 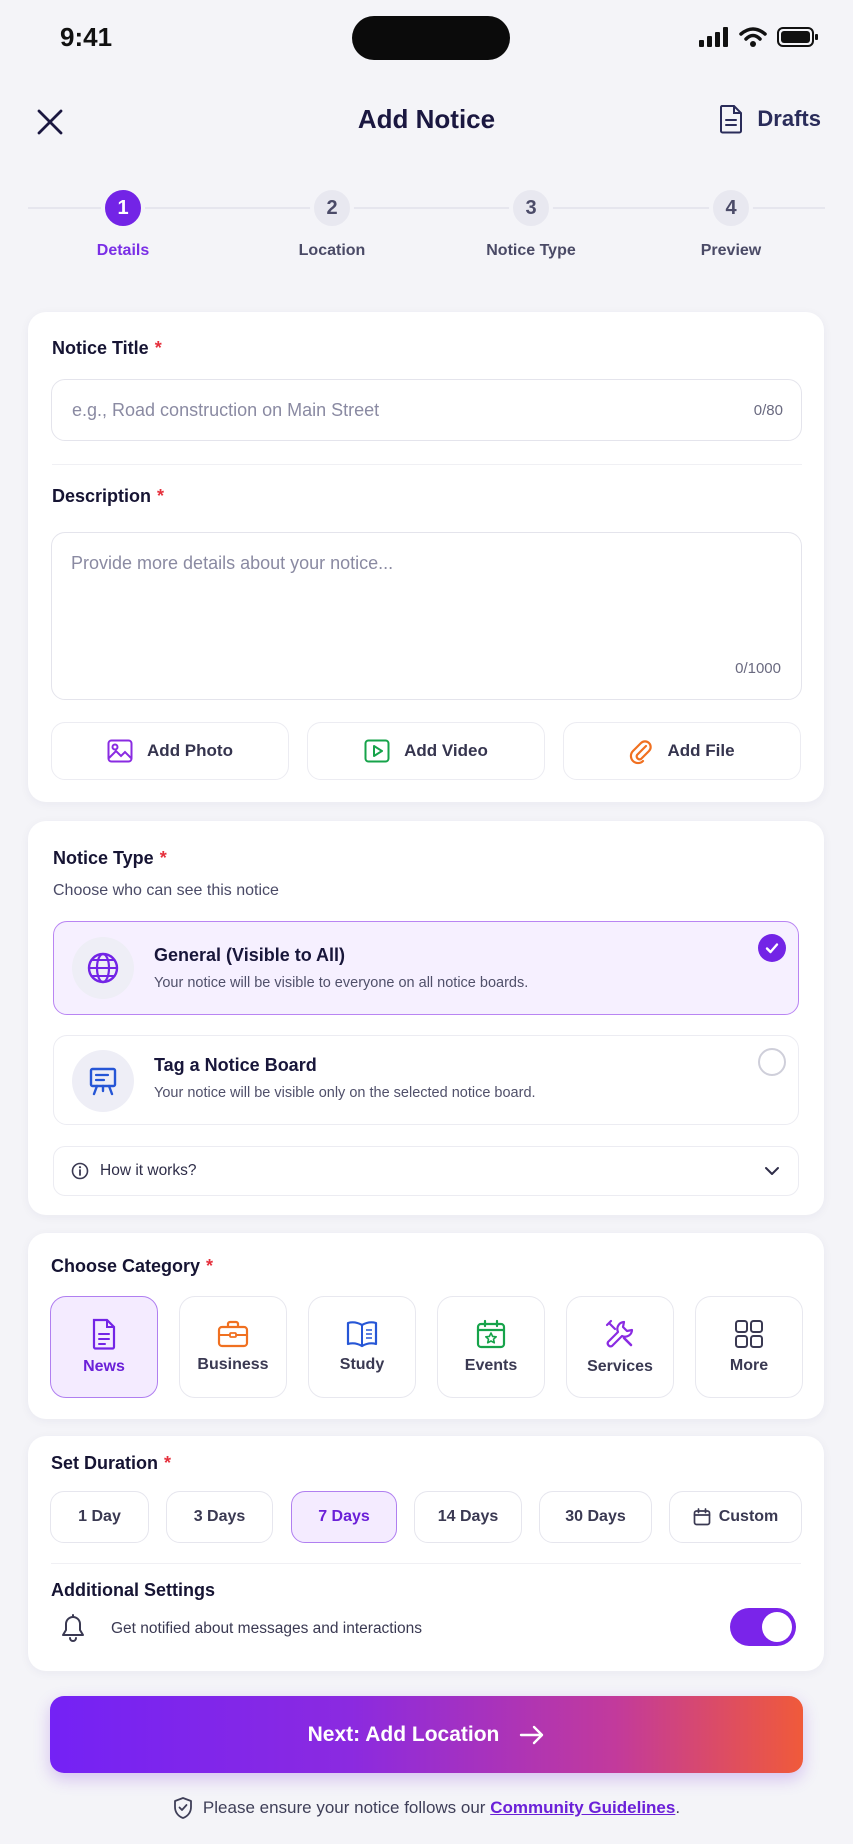 I want to click on category-more: More, so click(x=749, y=1347).